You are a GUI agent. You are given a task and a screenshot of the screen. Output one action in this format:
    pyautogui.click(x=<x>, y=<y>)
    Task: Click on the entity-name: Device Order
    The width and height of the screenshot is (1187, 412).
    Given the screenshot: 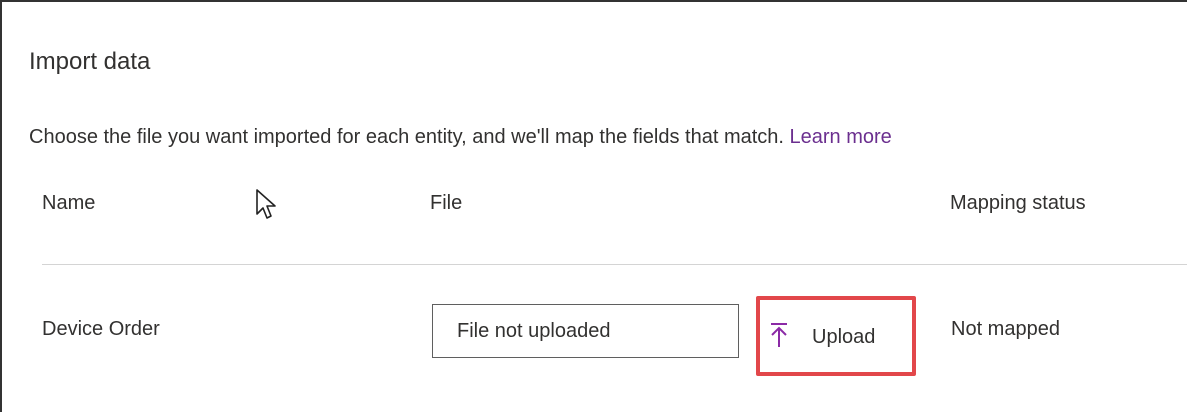 What is the action you would take?
    pyautogui.click(x=101, y=329)
    